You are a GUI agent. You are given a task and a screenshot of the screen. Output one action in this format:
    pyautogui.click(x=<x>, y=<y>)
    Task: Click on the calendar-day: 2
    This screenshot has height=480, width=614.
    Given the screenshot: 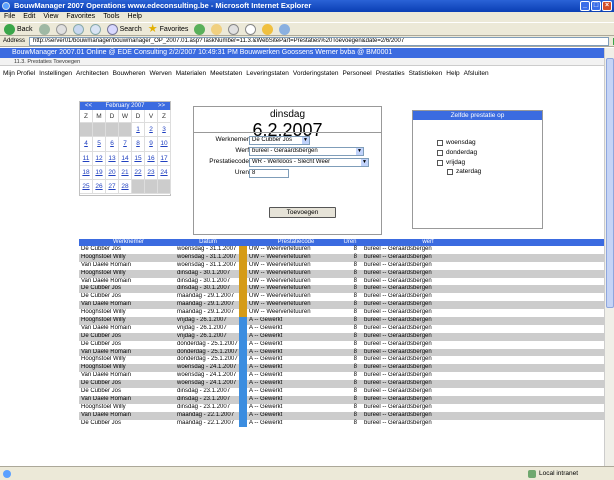 What is the action you would take?
    pyautogui.click(x=151, y=130)
    